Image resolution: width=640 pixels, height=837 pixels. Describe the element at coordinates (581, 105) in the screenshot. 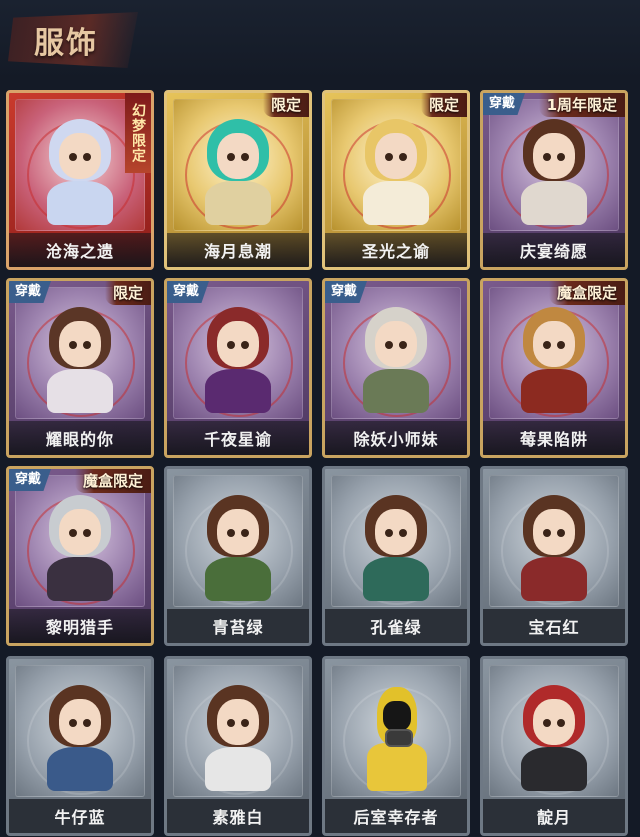

I see `limited-badge: 1周年限定` at that location.